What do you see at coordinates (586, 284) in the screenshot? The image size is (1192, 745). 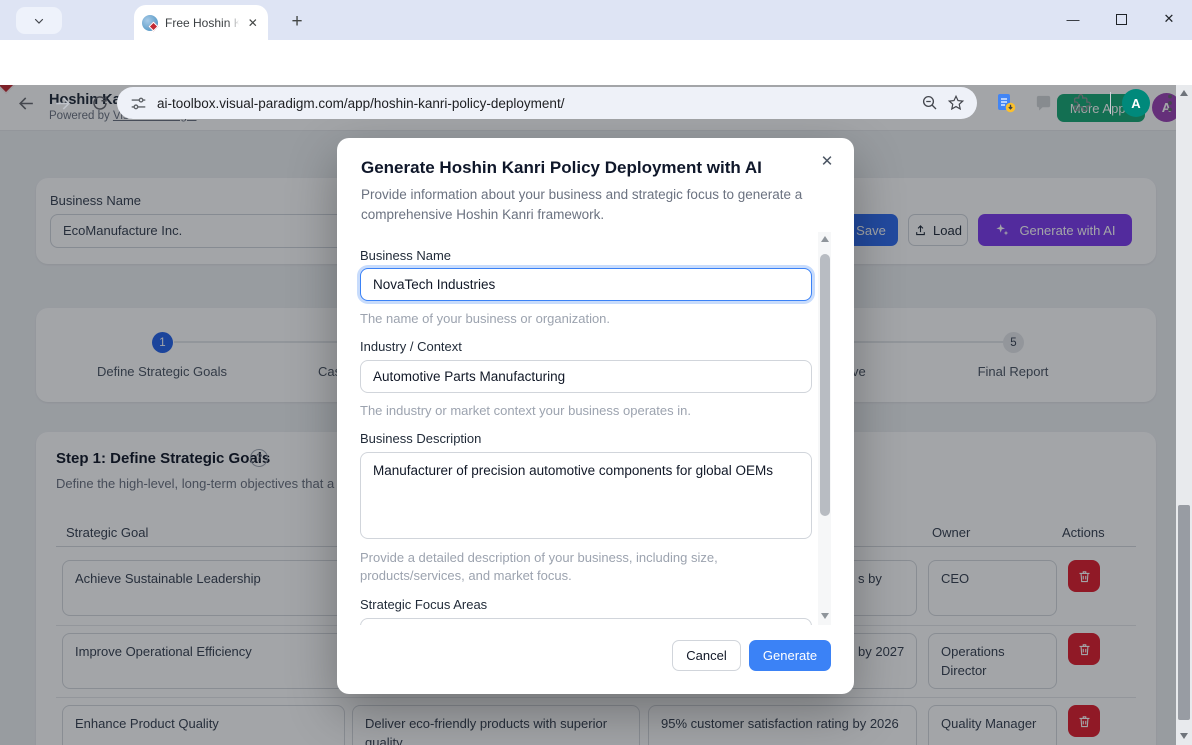 I see `business-name-input` at bounding box center [586, 284].